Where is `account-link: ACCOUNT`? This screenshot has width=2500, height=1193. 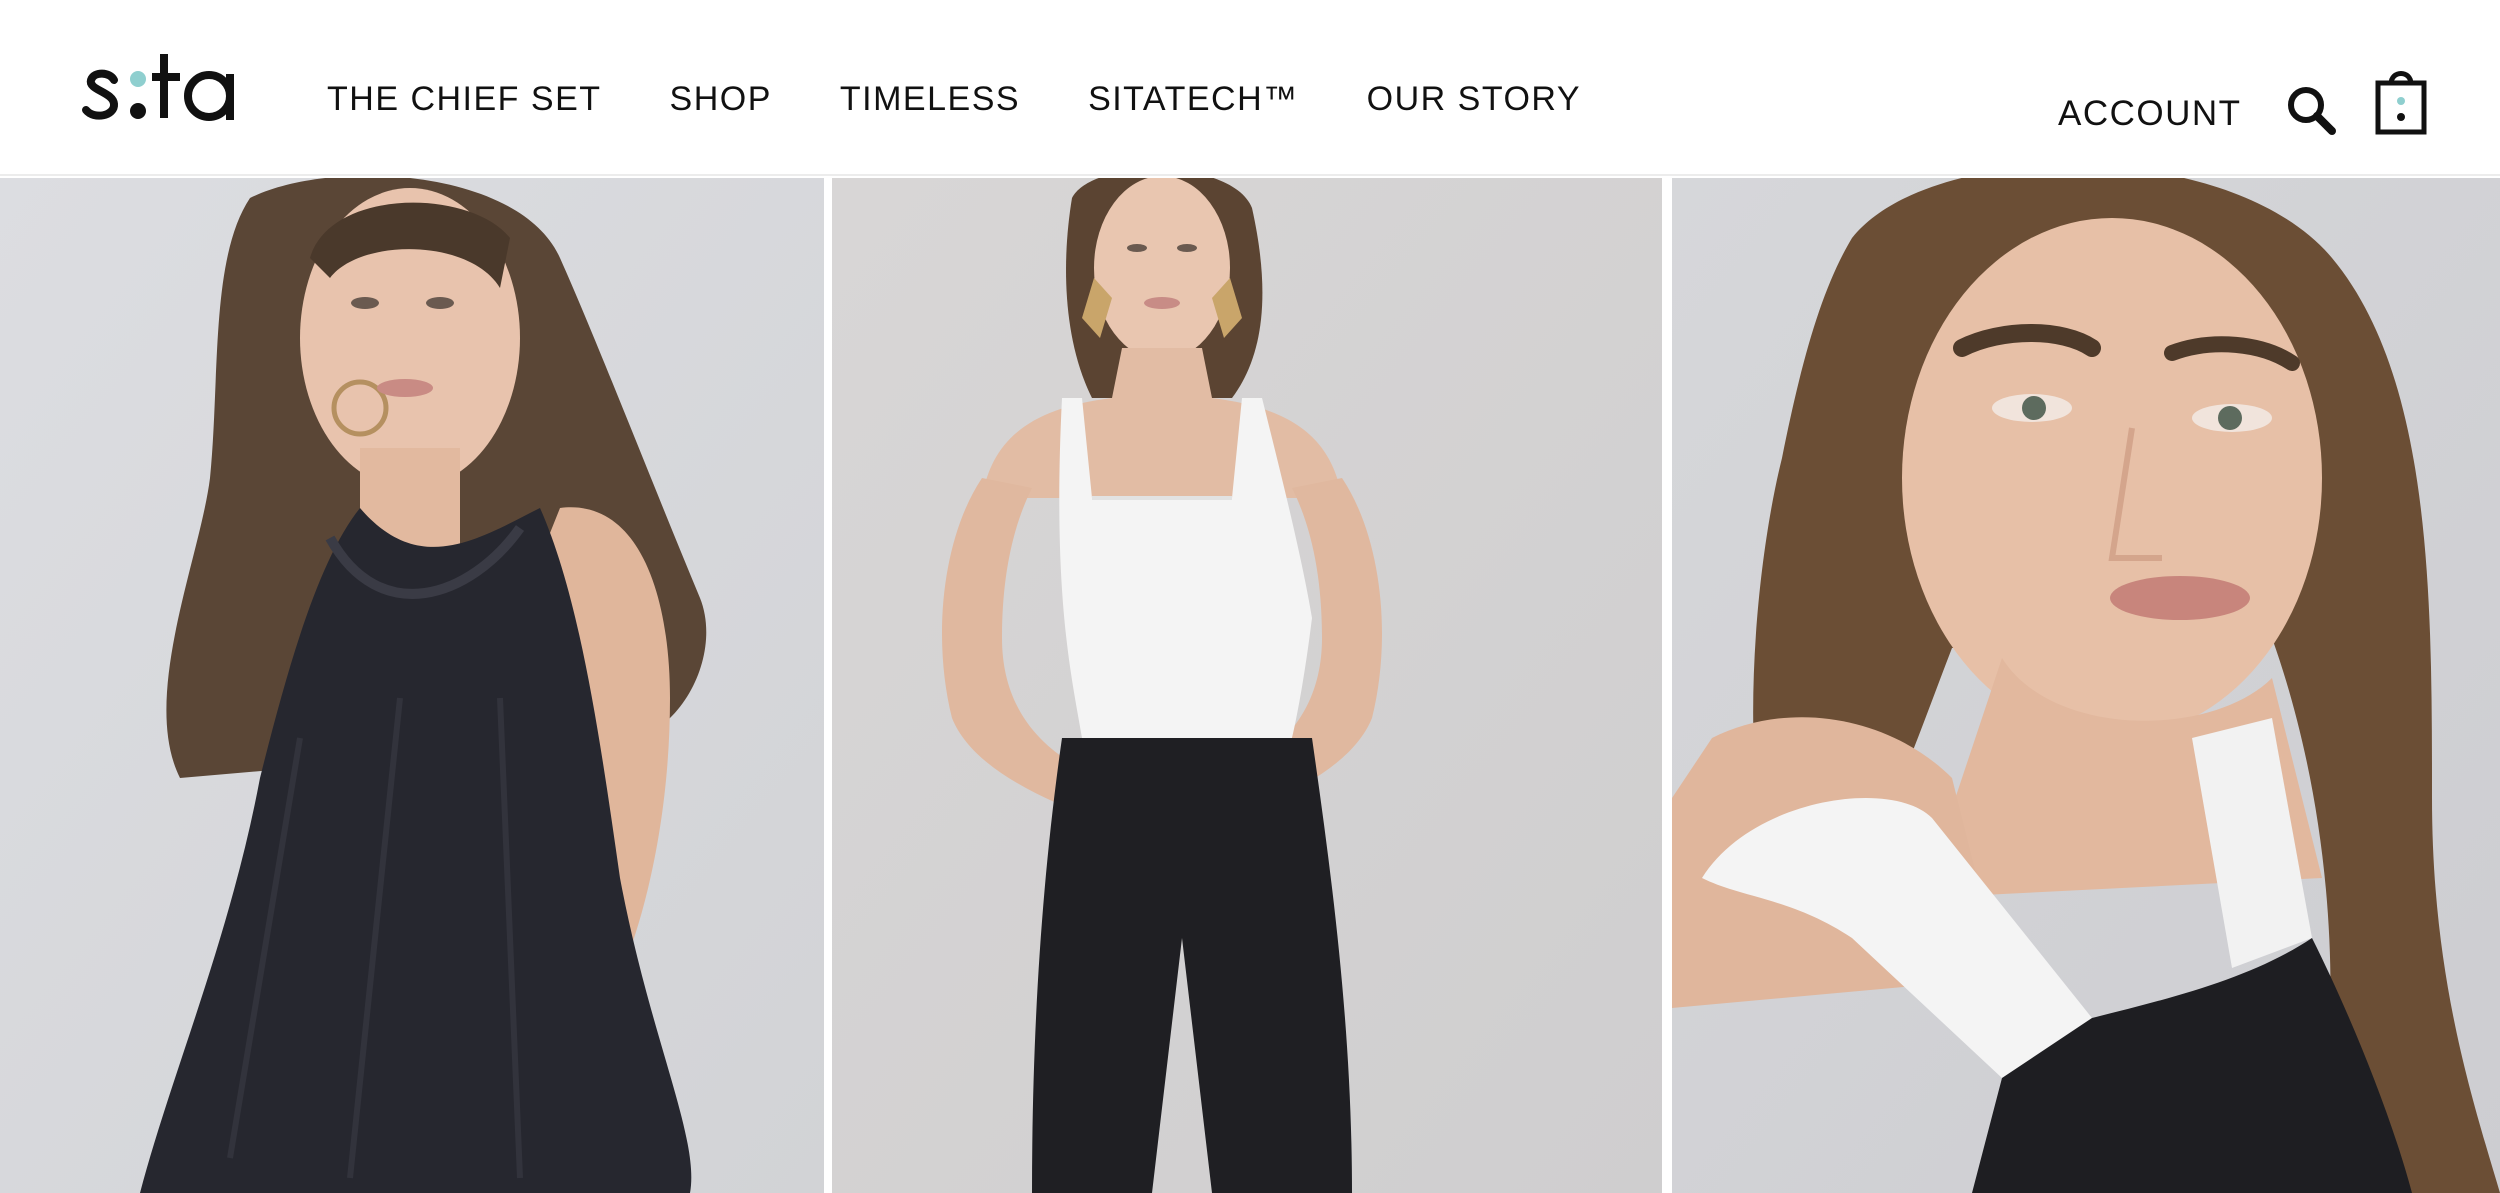
account-link: ACCOUNT is located at coordinates (2150, 113).